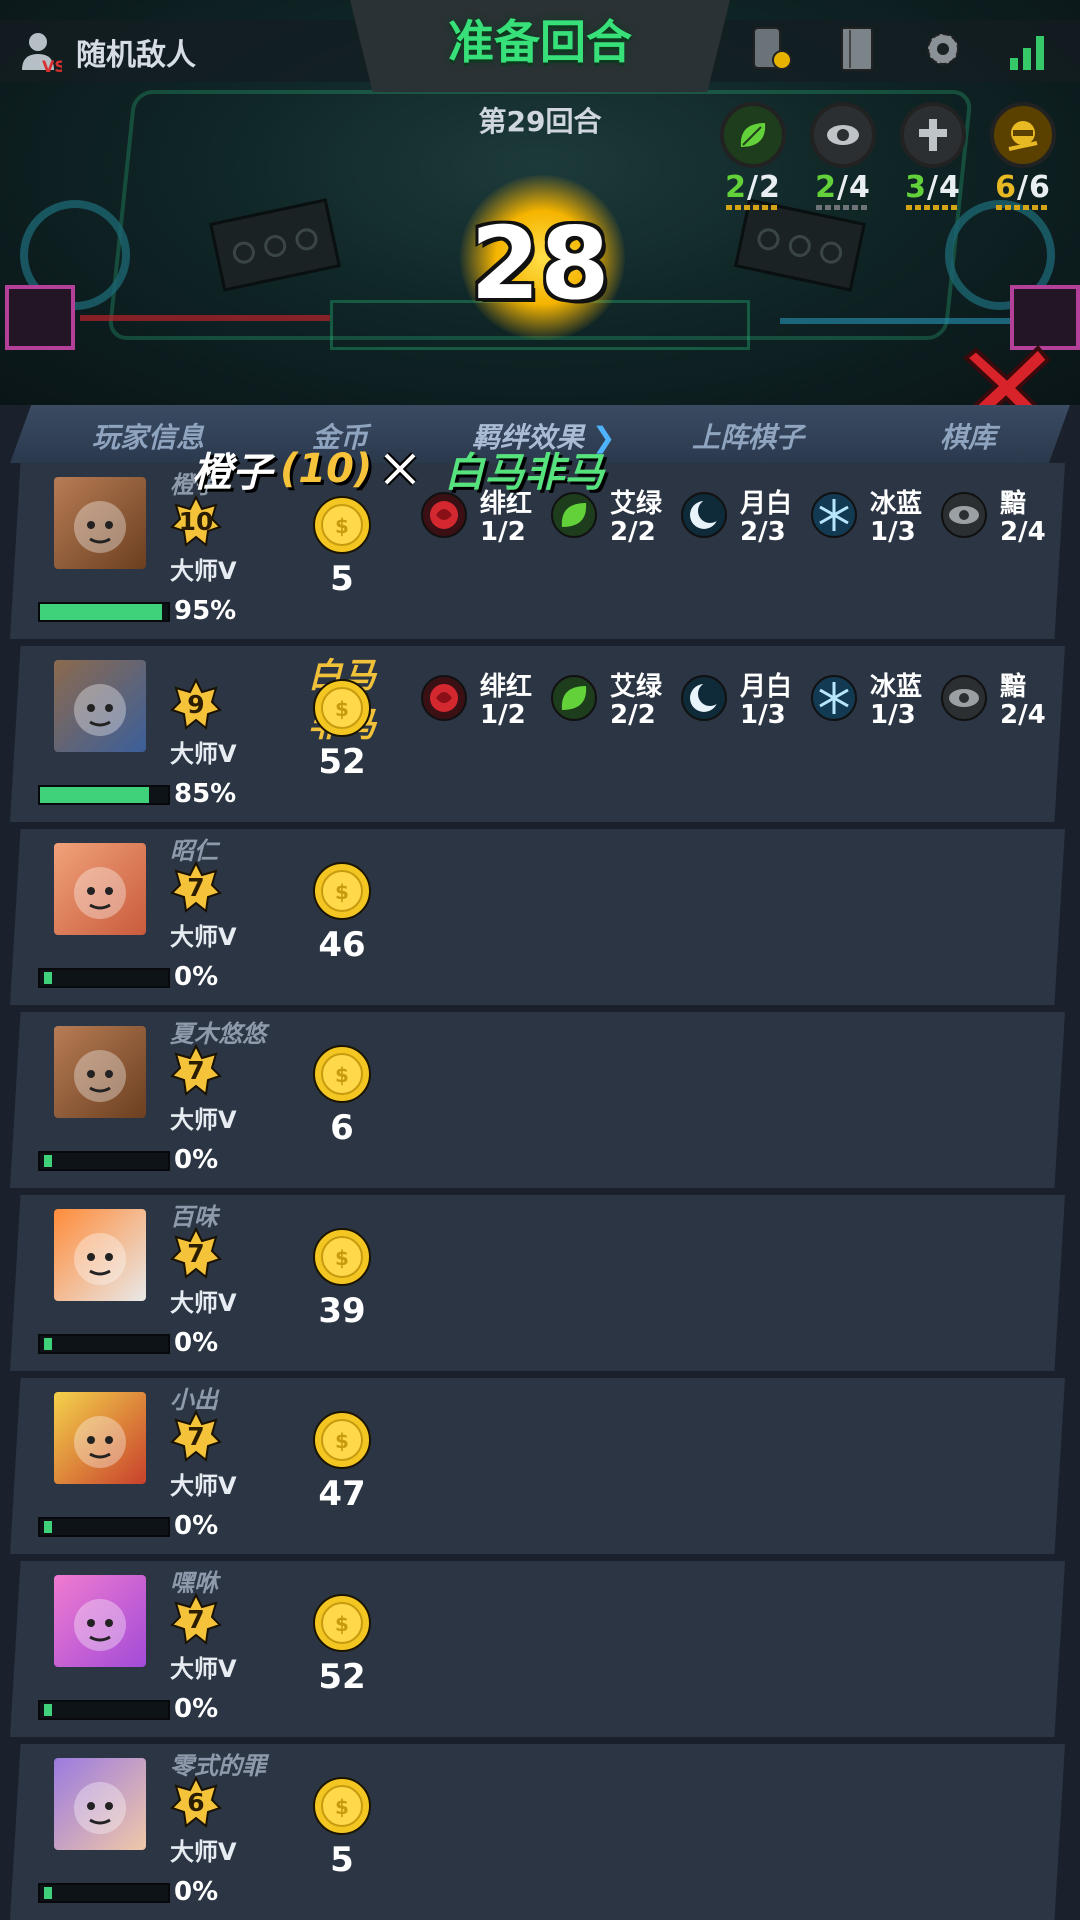 This screenshot has width=1080, height=1920. Describe the element at coordinates (933, 156) in the screenshot. I see `trait-cross: 3/4` at that location.